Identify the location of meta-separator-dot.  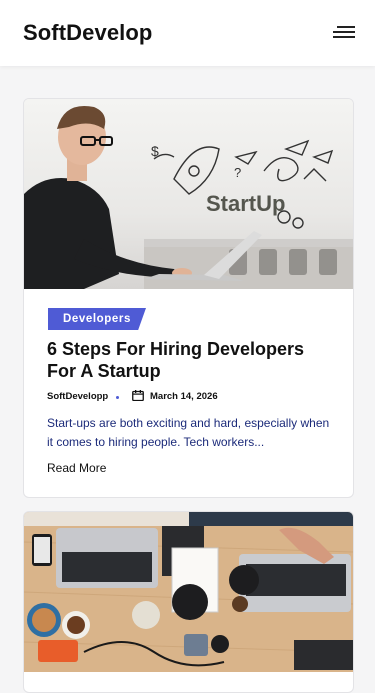
(117, 397).